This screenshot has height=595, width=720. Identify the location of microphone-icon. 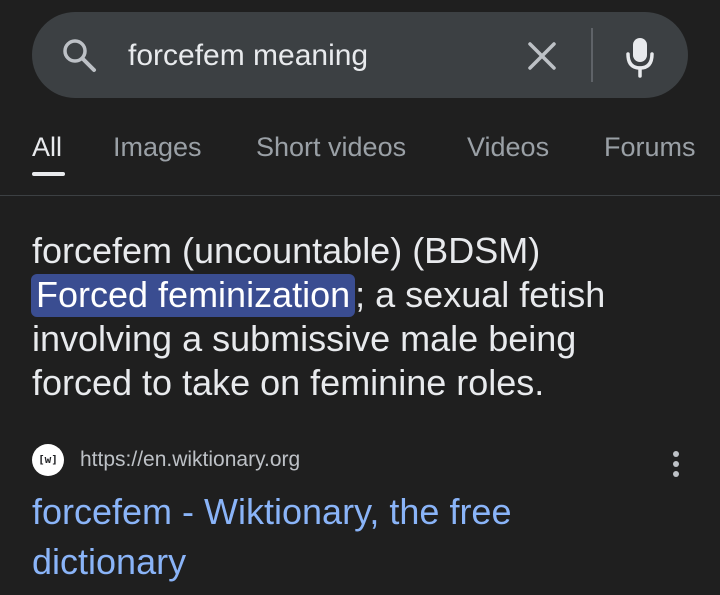
(640, 56).